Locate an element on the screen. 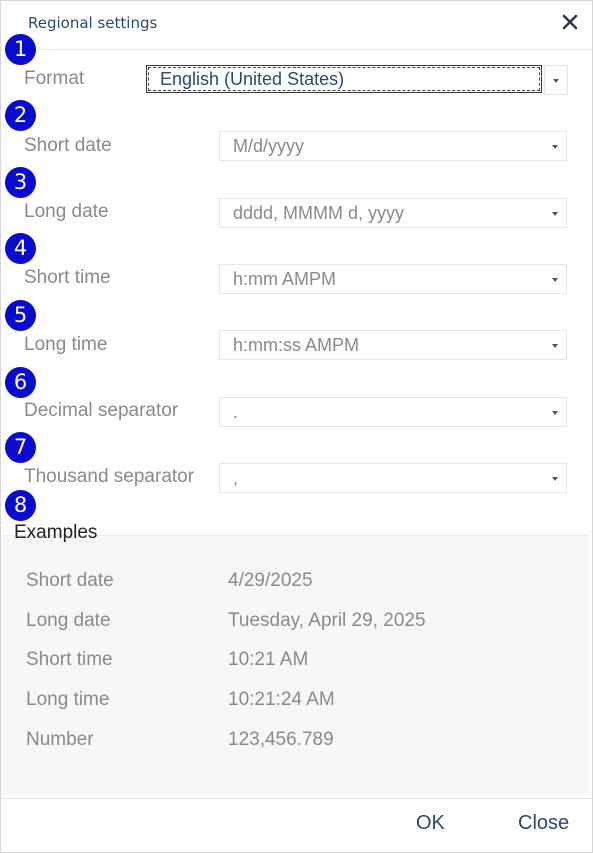 The image size is (593, 853). step-badge-6: 6 is located at coordinates (20, 382).